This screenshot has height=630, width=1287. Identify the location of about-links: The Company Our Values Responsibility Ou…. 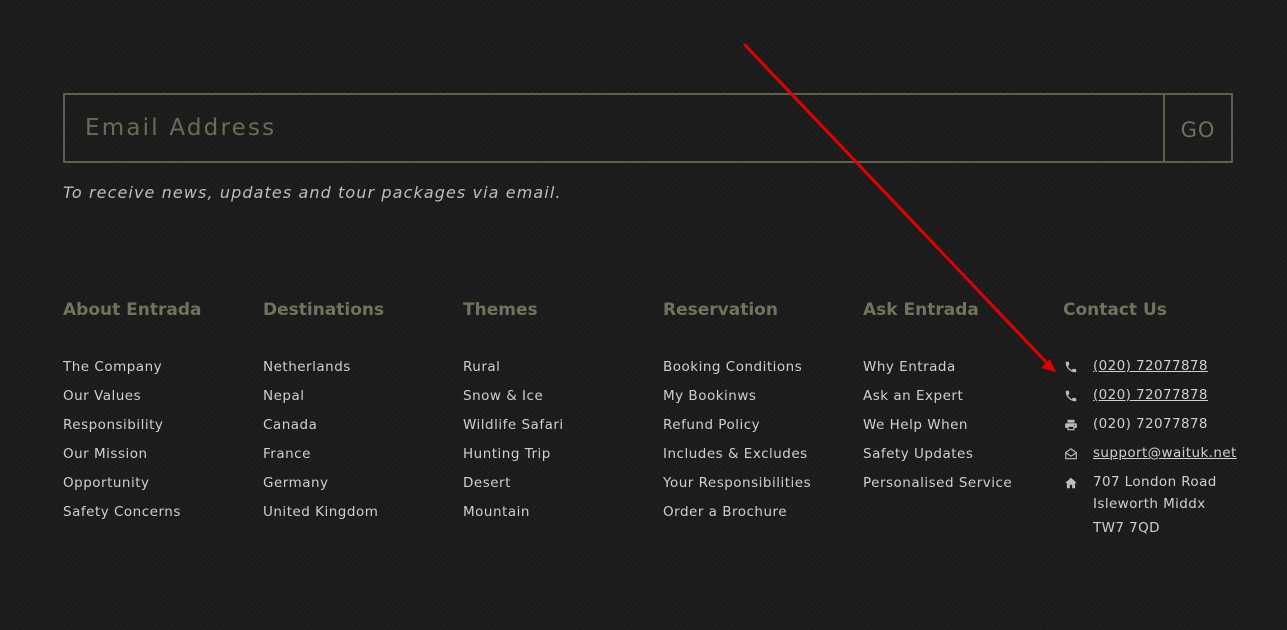
(163, 439).